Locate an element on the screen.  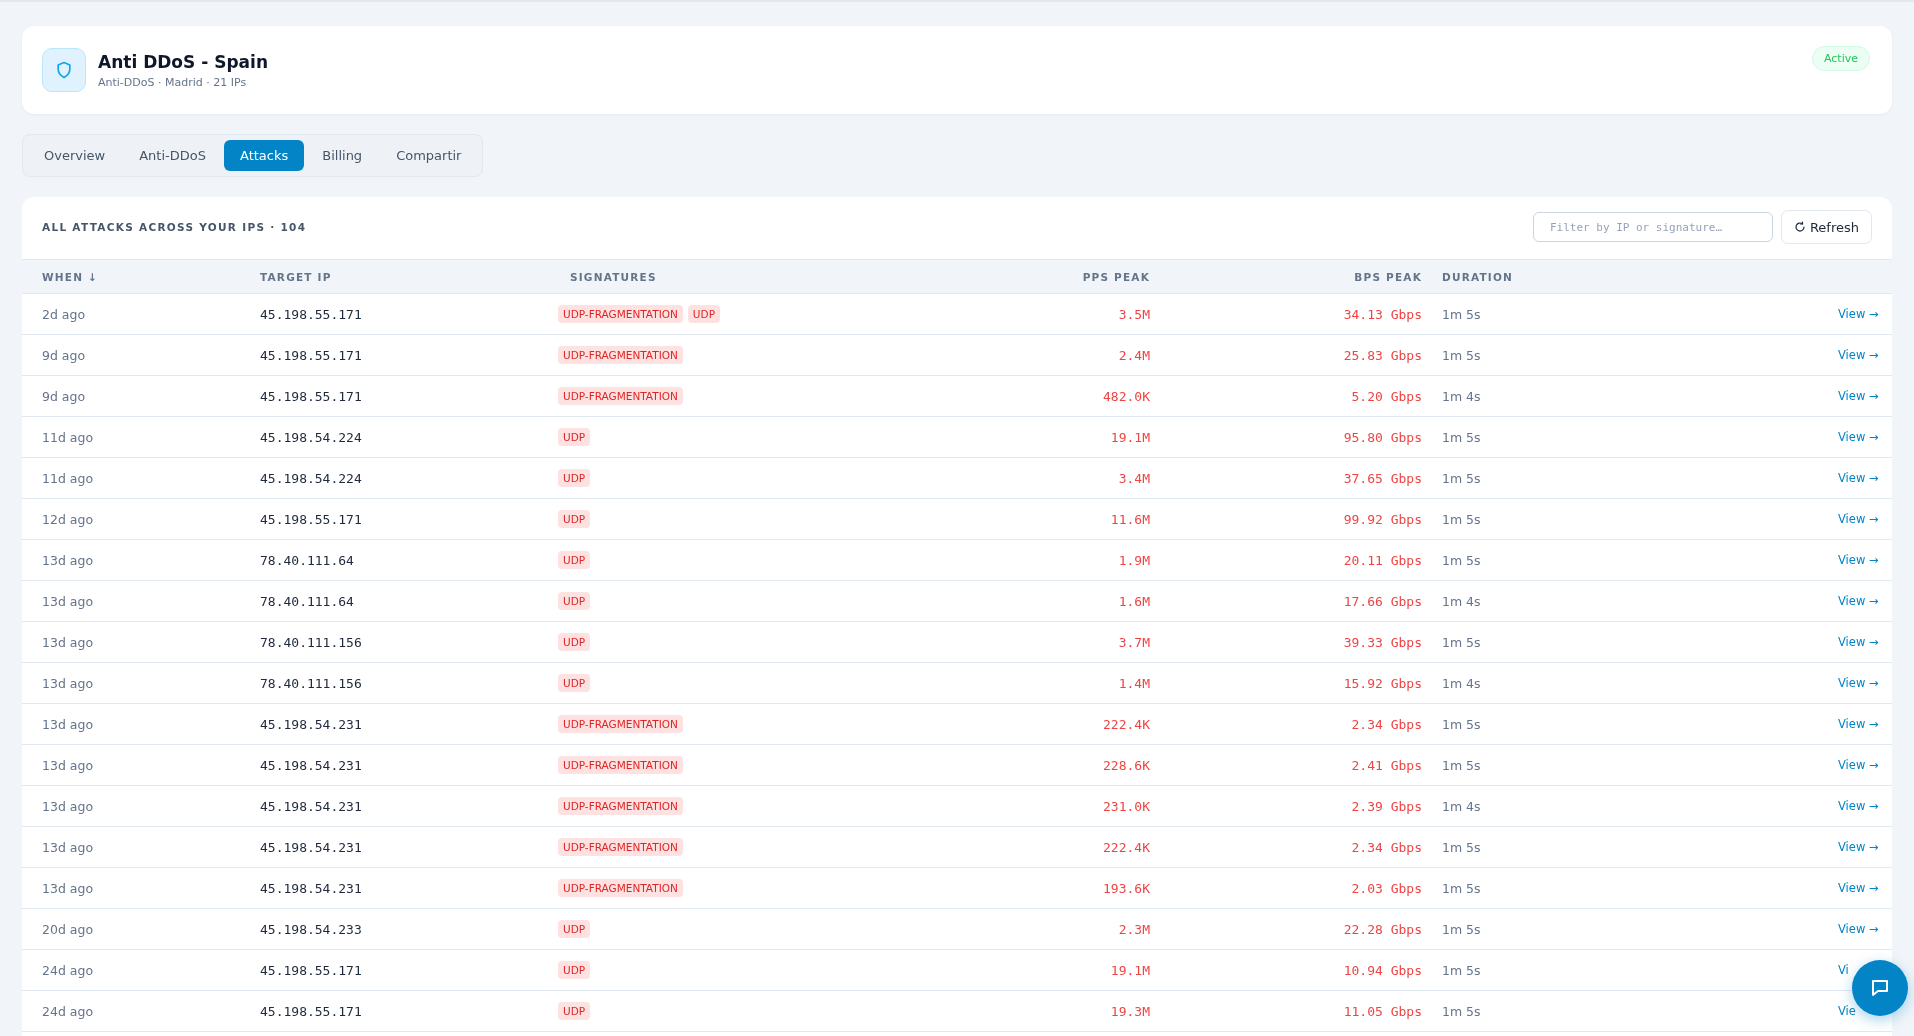
column-header: PPS PEAK is located at coordinates (1116, 276).